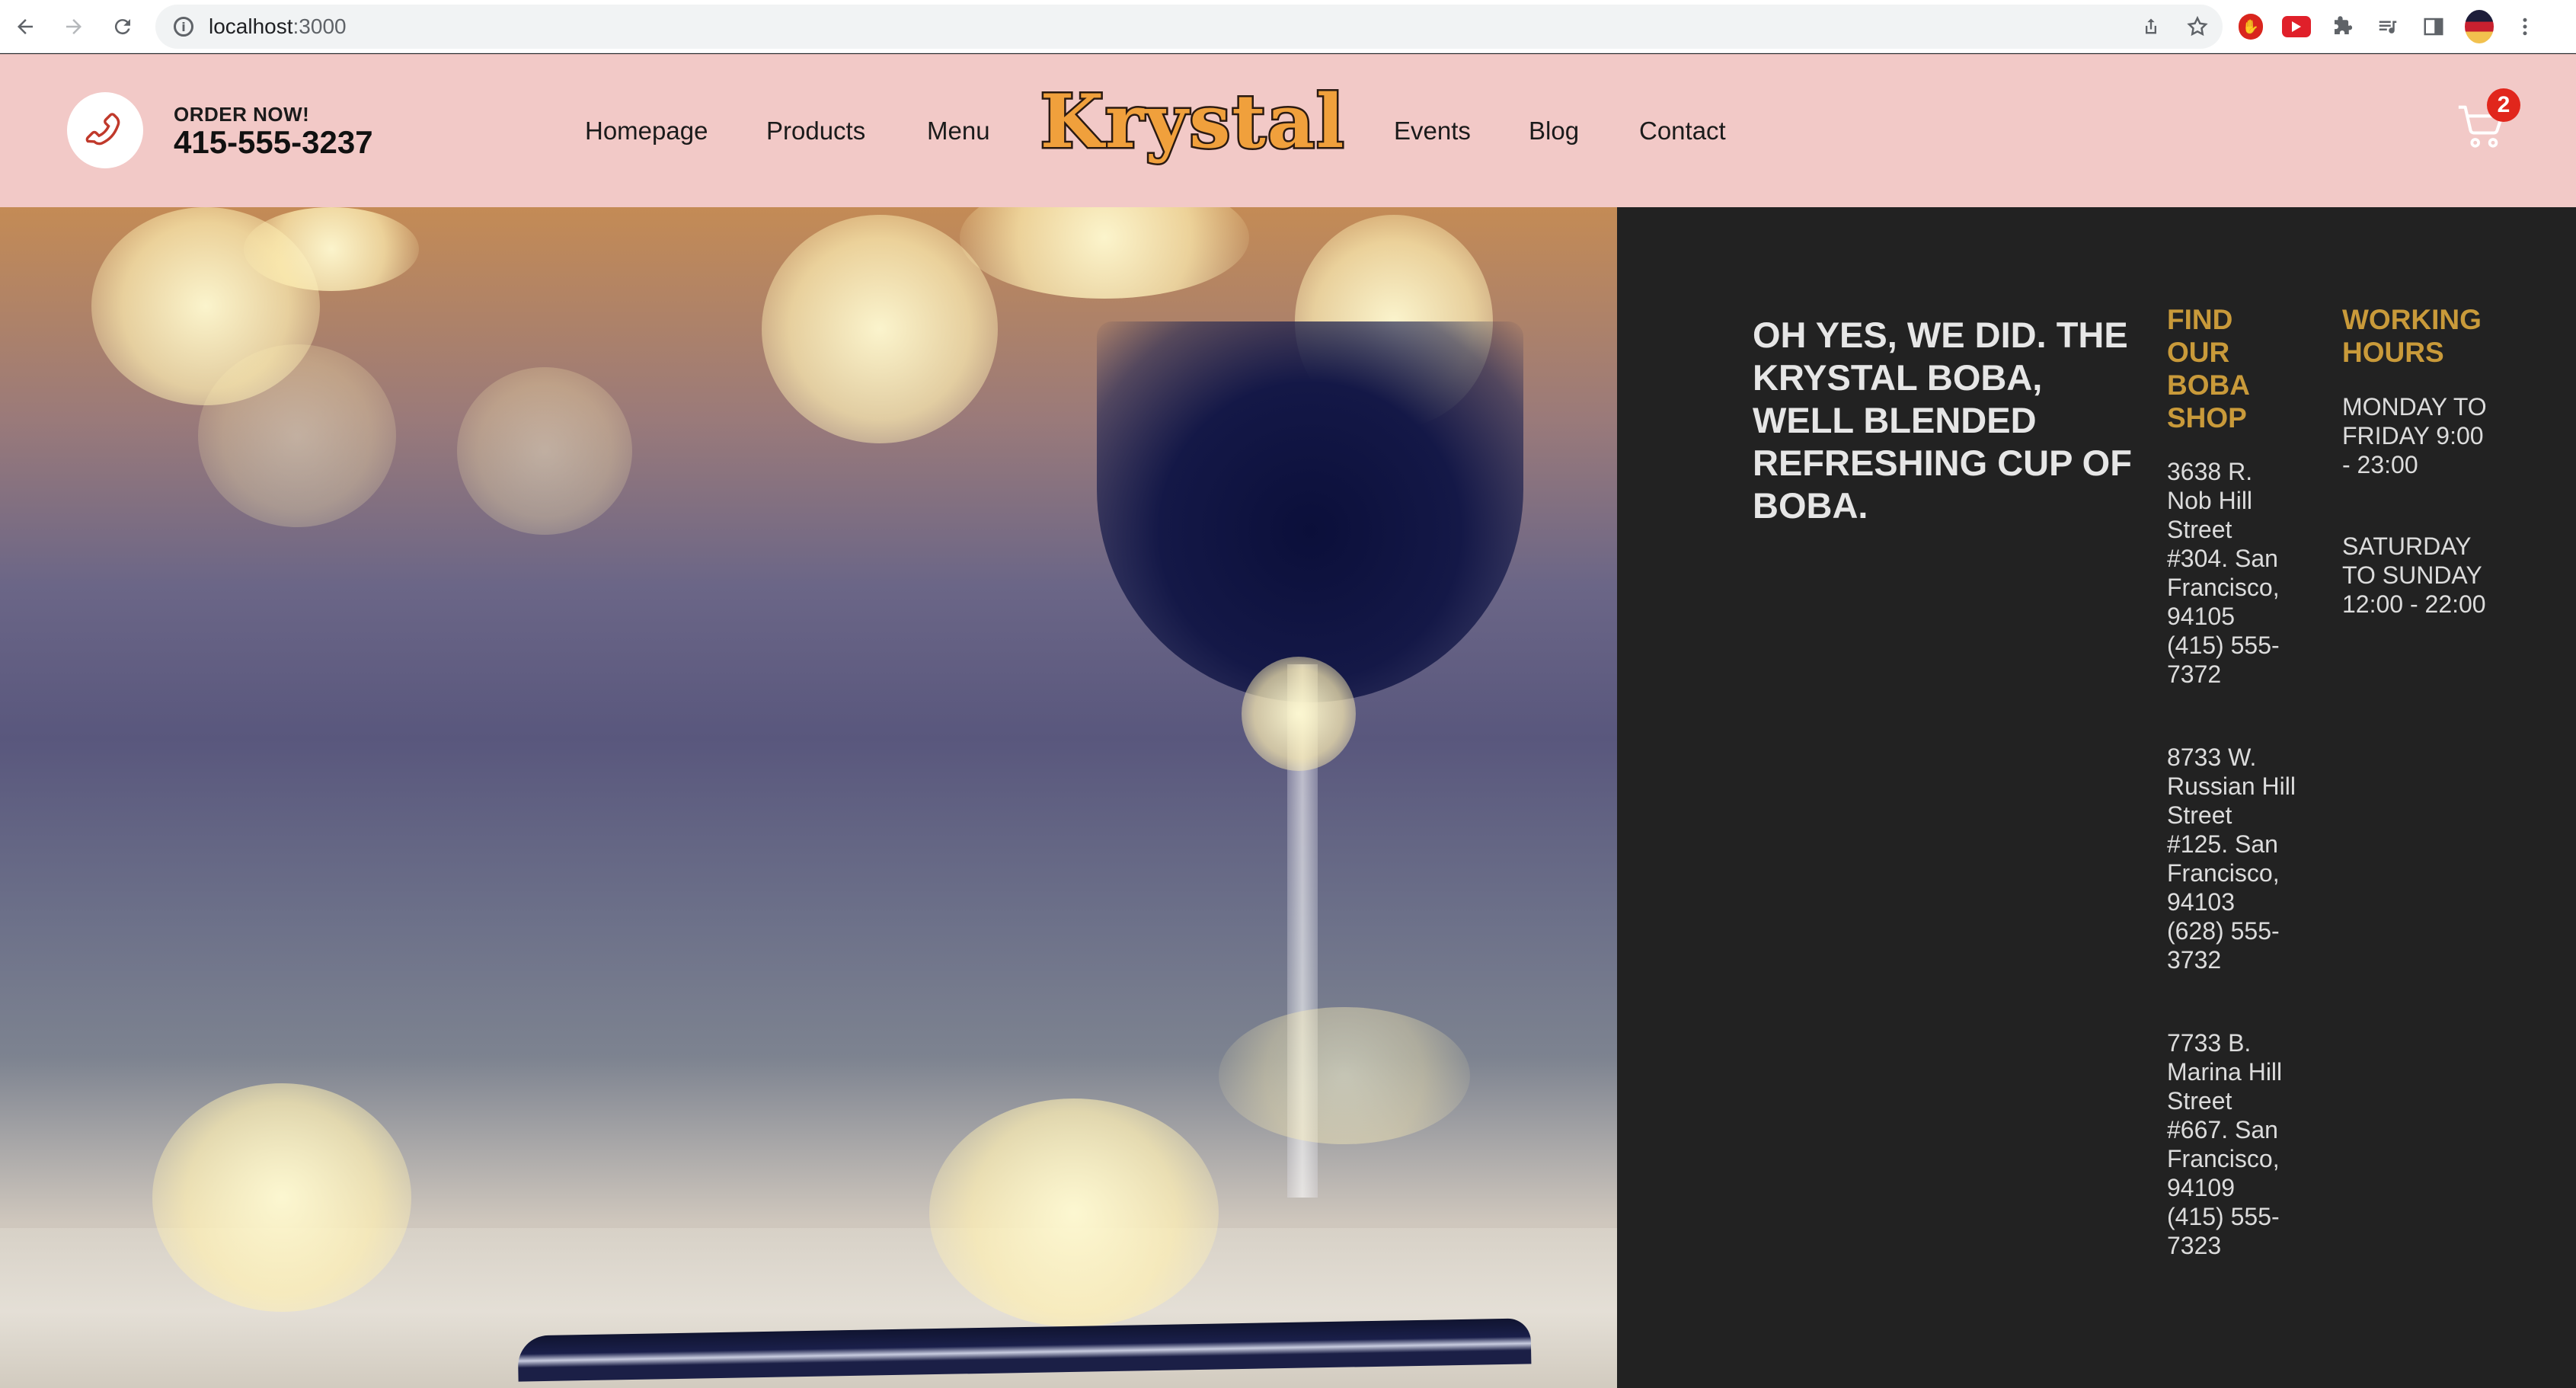 The width and height of the screenshot is (2576, 1388). What do you see at coordinates (320, 26) in the screenshot?
I see `url-port: :3000` at bounding box center [320, 26].